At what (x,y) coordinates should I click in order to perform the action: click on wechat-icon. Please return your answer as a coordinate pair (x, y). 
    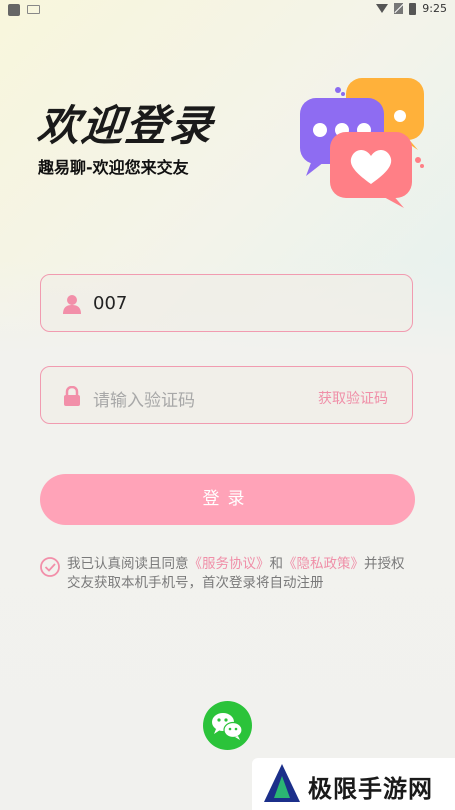
    Looking at the image, I should click on (227, 726).